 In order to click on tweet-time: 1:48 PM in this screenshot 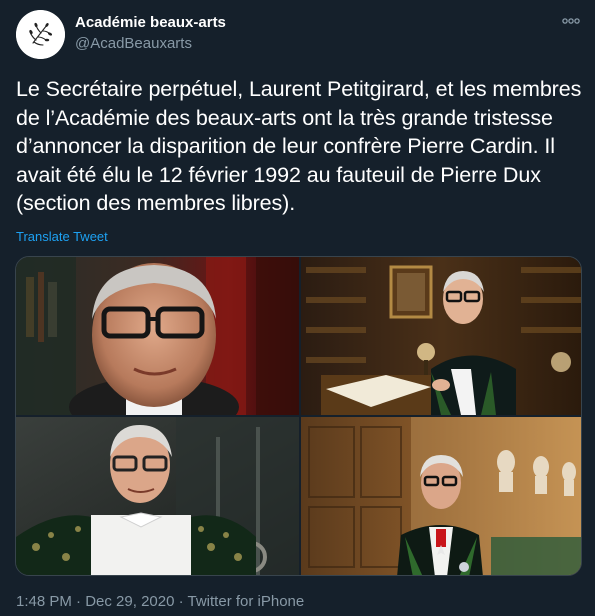, I will do `click(44, 601)`.